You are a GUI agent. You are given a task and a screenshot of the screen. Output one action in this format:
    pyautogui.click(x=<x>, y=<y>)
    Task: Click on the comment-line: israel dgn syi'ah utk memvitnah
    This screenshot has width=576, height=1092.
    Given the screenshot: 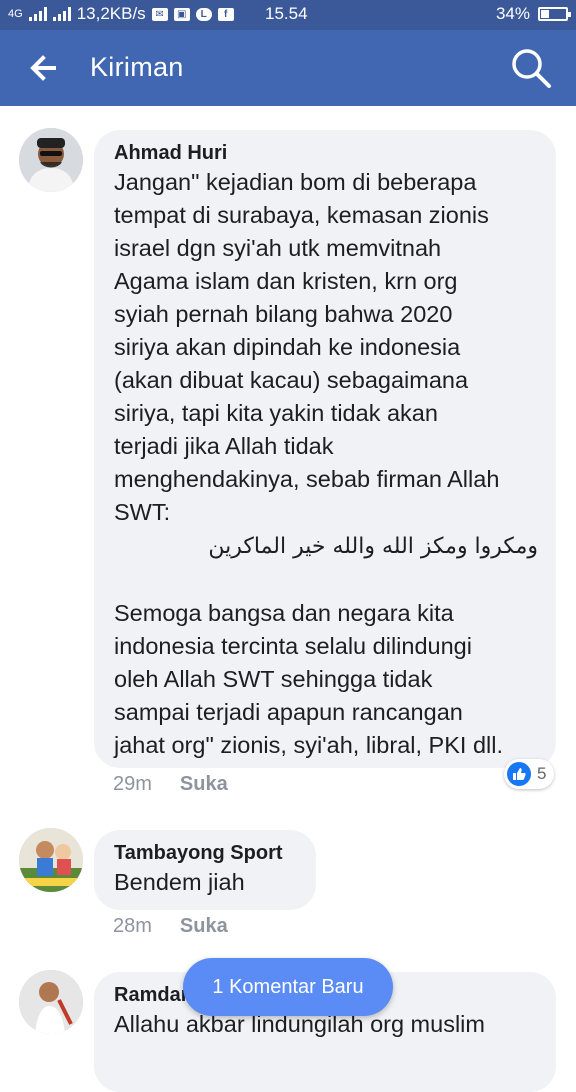 What is the action you would take?
    pyautogui.click(x=278, y=248)
    